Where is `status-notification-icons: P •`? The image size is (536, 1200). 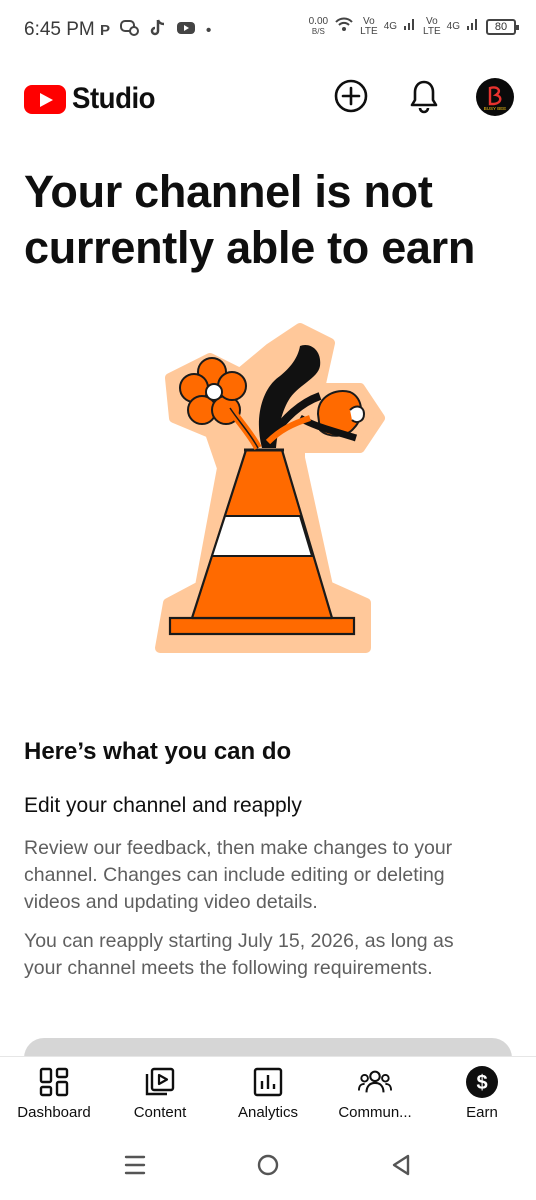
status-notification-icons: P • is located at coordinates (155, 30).